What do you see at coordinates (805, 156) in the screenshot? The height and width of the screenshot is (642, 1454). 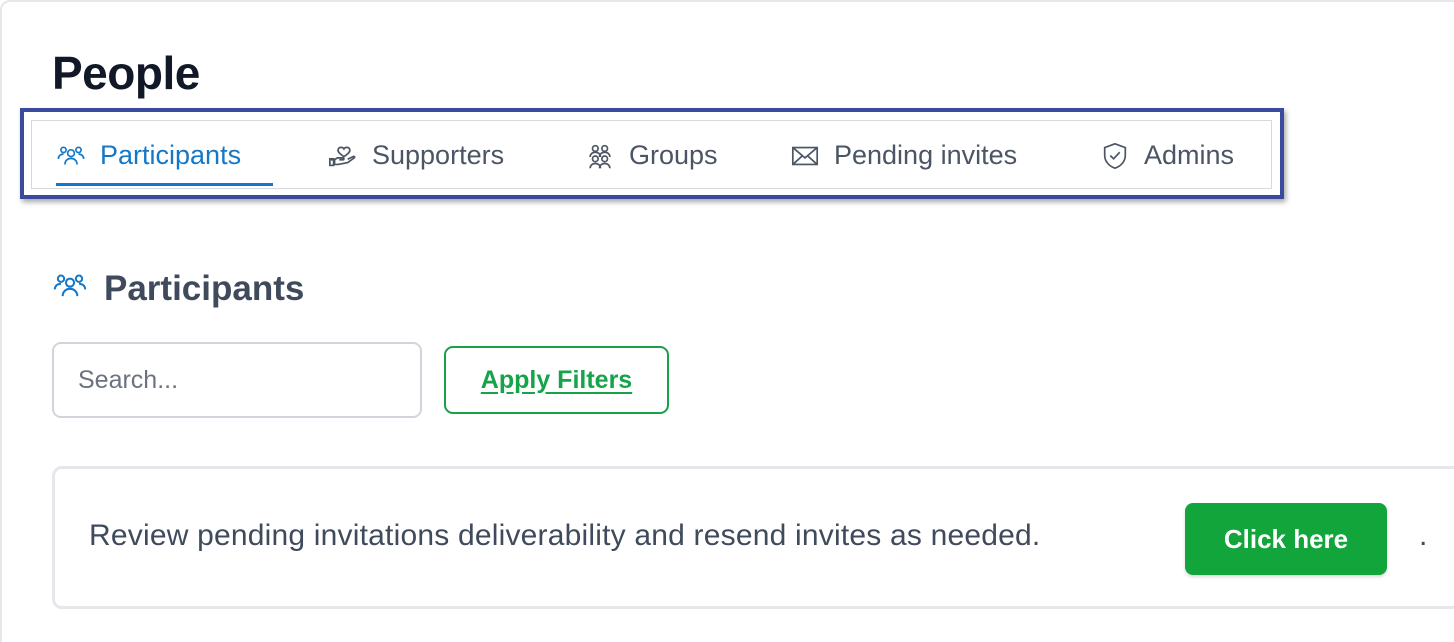 I see `envelope-icon` at bounding box center [805, 156].